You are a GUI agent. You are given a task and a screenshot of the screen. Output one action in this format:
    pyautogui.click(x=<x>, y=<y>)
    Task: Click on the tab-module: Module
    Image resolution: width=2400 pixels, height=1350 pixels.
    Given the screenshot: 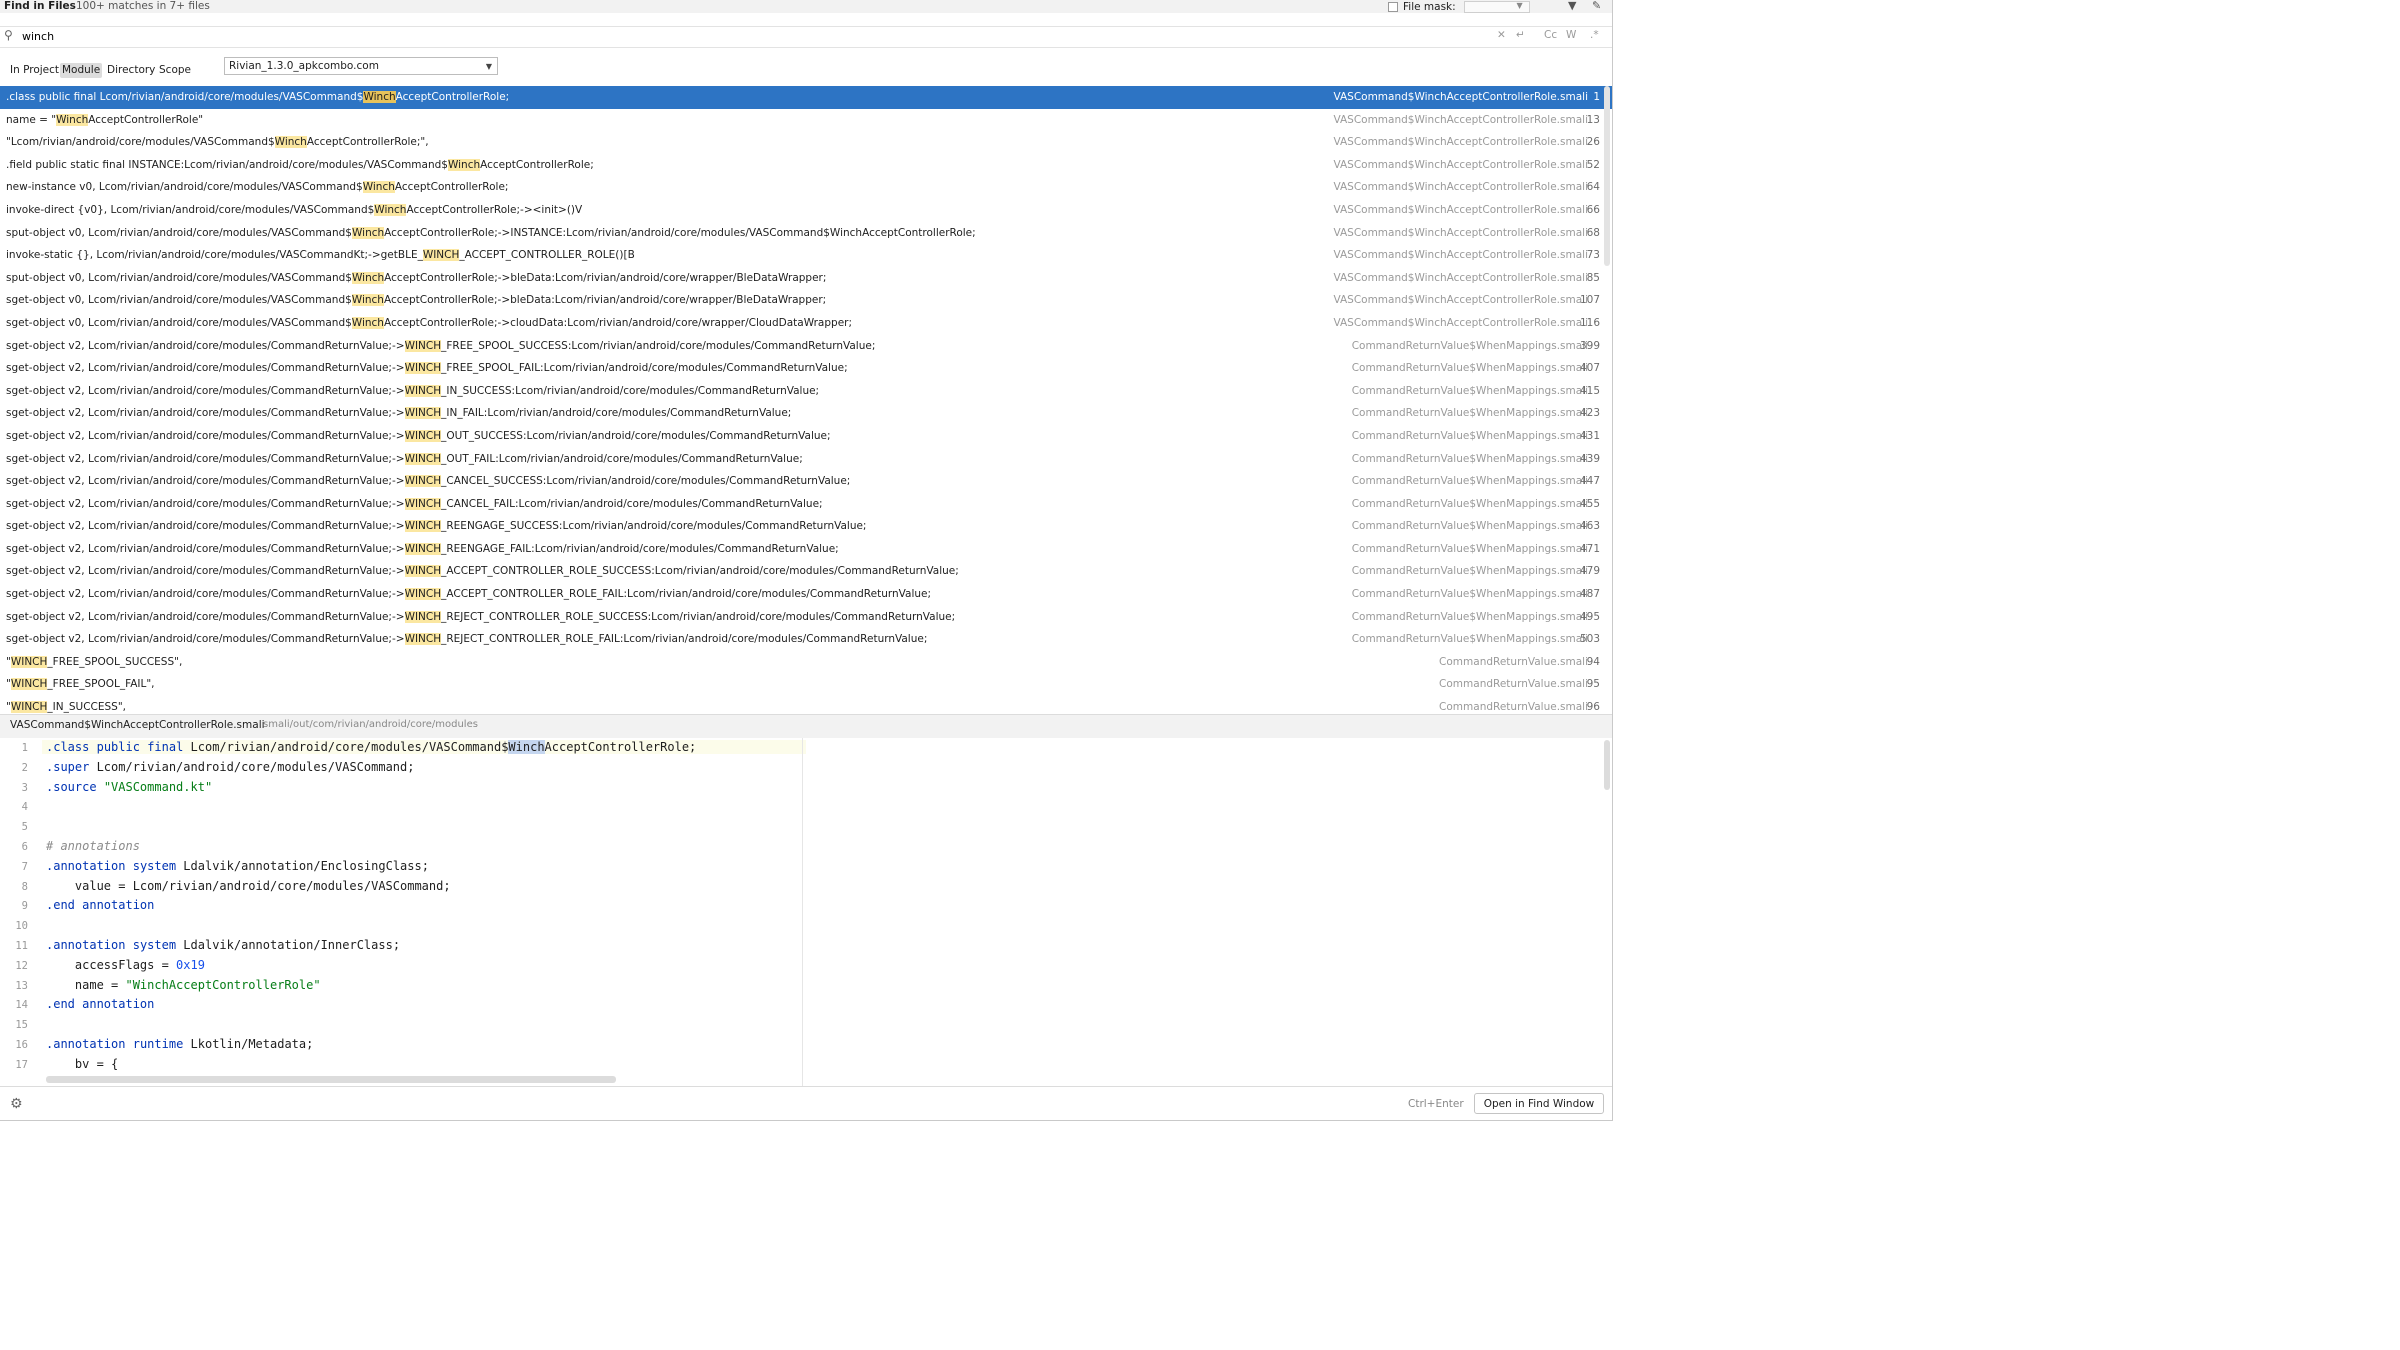 What is the action you would take?
    pyautogui.click(x=81, y=70)
    